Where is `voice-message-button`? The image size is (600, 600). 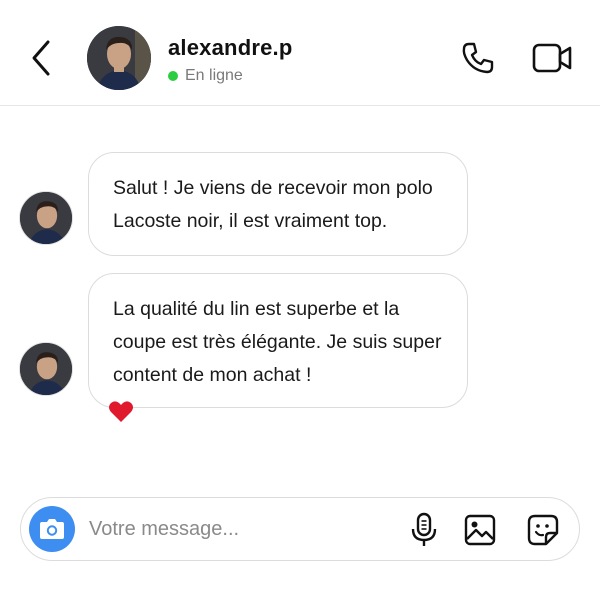
voice-message-button is located at coordinates (424, 530).